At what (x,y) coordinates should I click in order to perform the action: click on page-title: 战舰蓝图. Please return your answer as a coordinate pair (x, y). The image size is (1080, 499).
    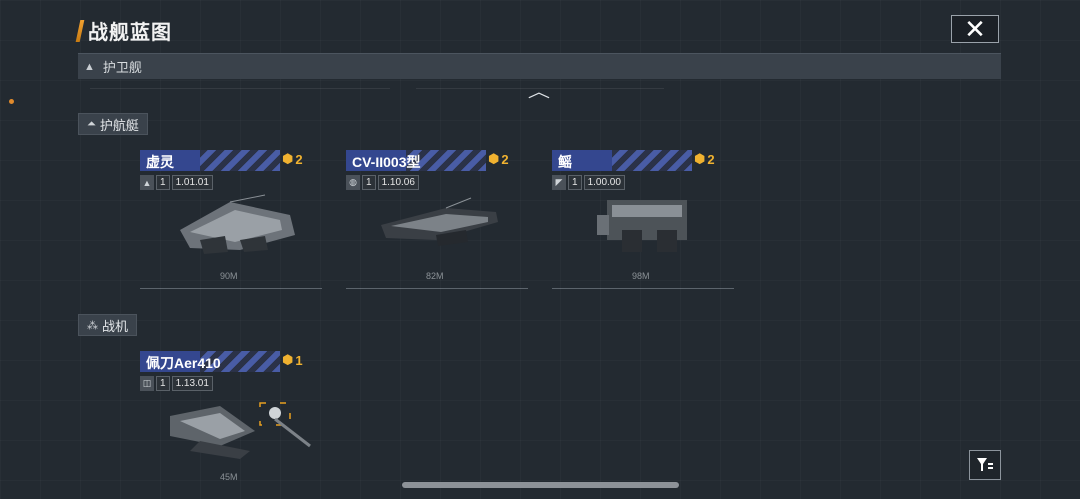
    Looking at the image, I should click on (130, 33).